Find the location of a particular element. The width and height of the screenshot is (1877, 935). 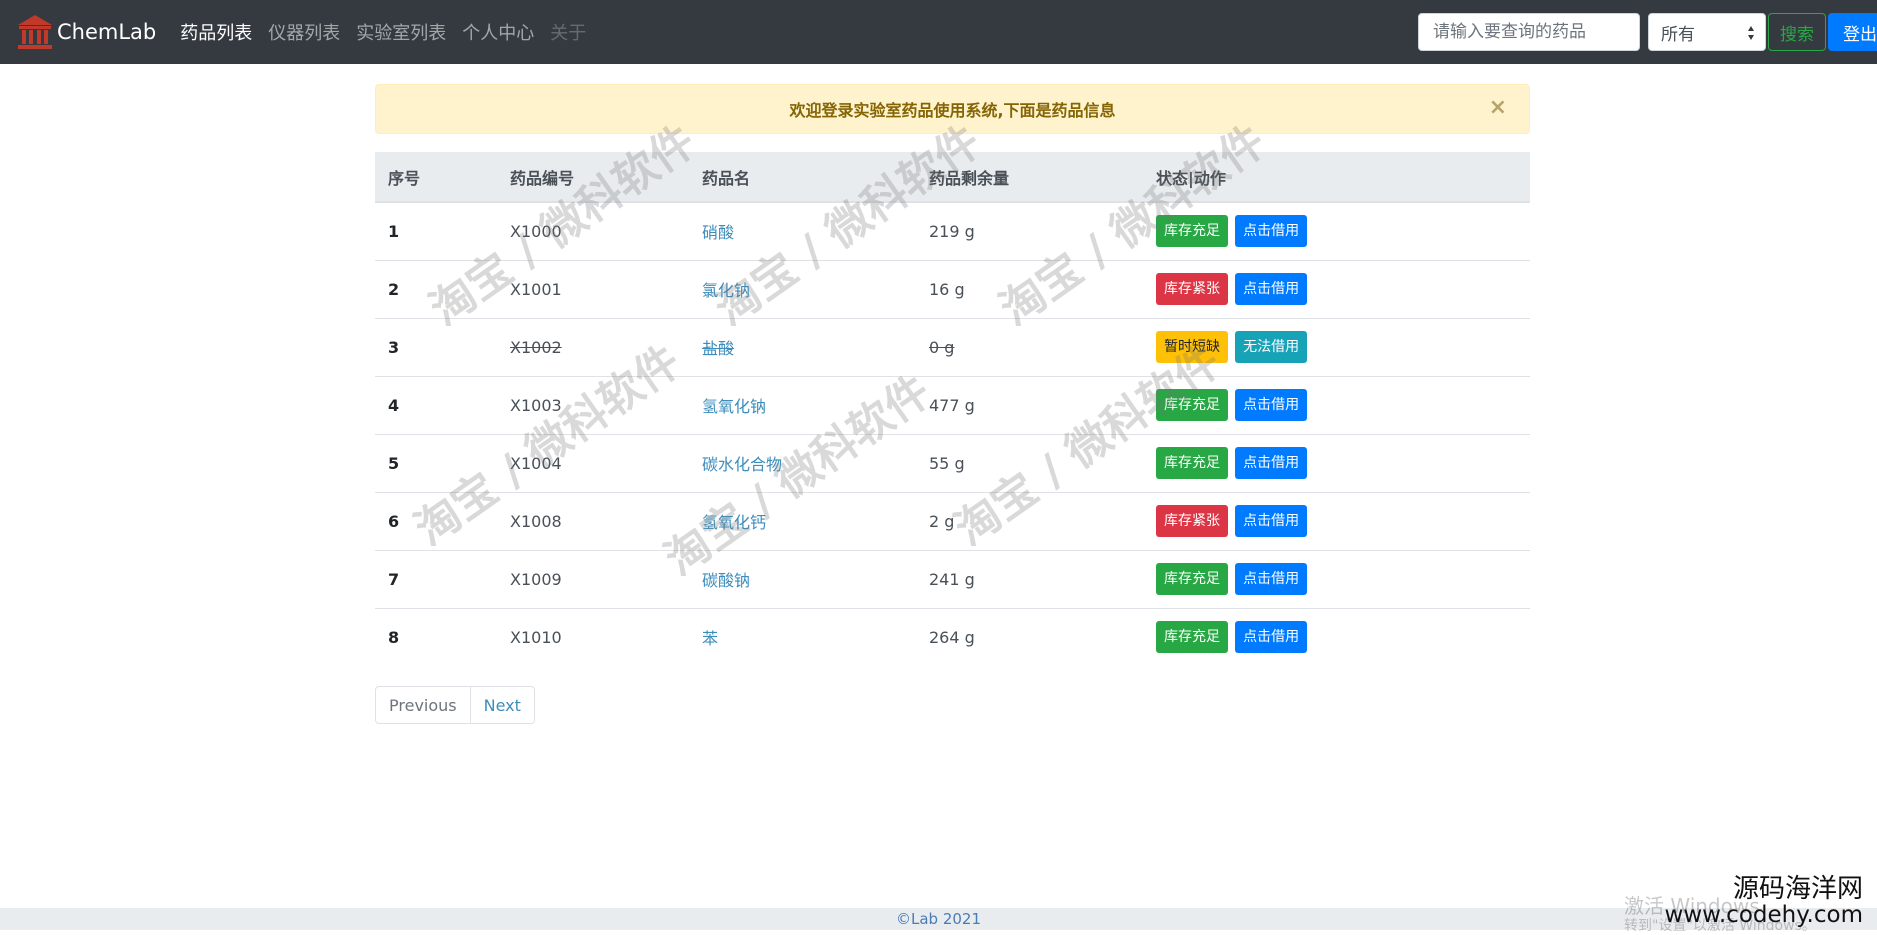

table-row: 4 X1003 氢氧化钠 477 g 库存充足 点击借用 is located at coordinates (952, 404).